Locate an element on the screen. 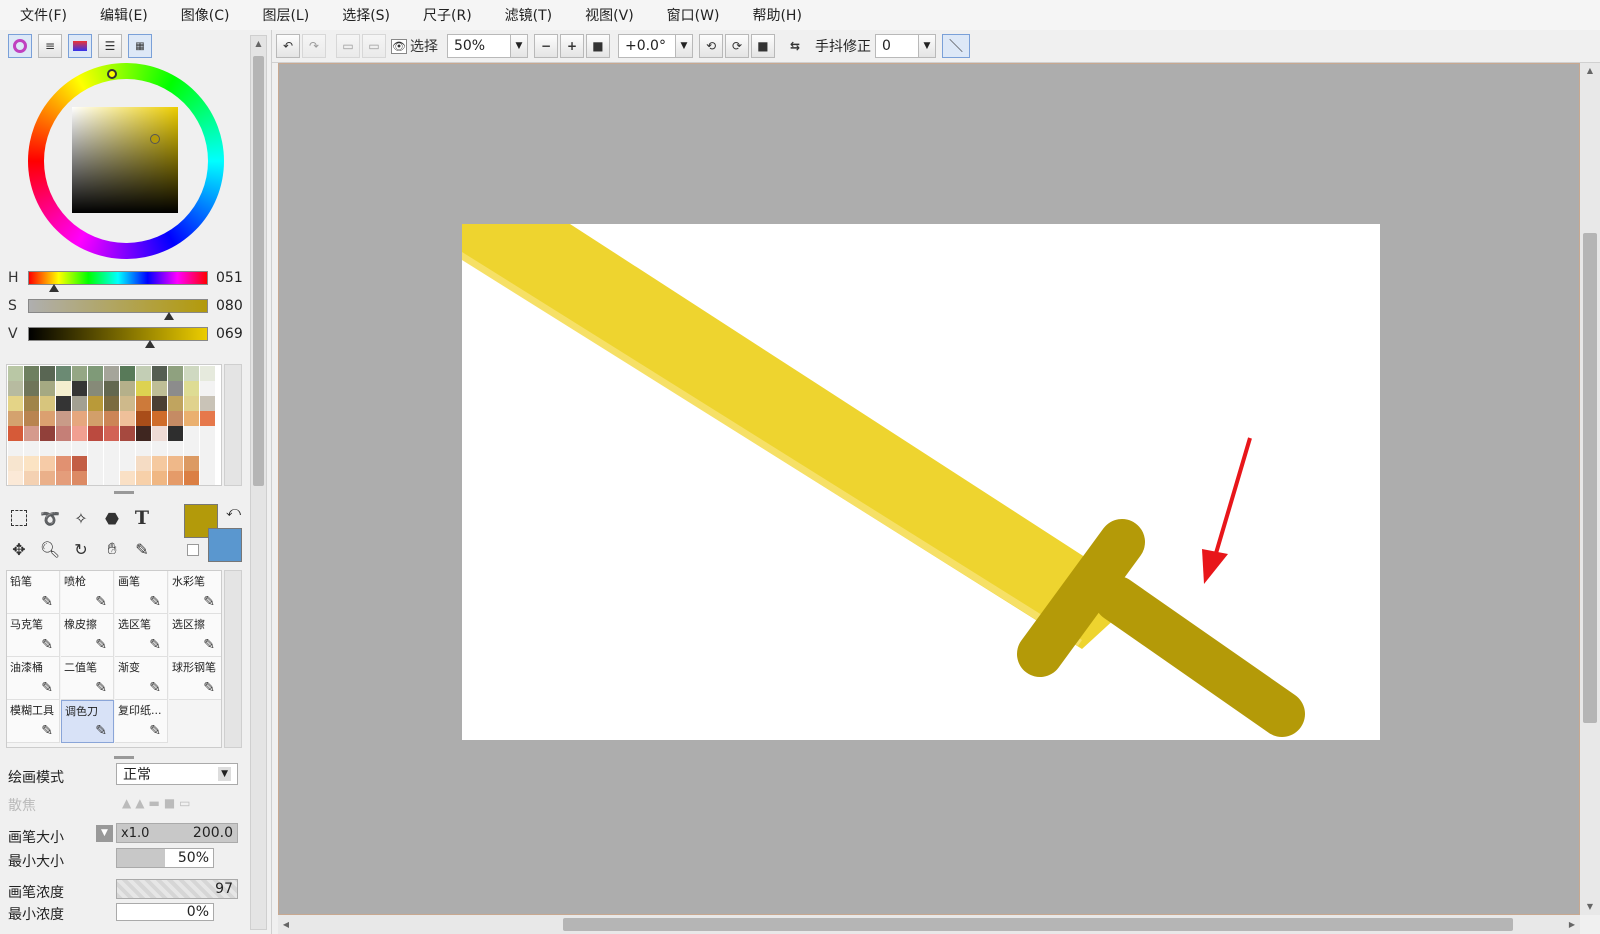 This screenshot has height=934, width=1600. menu-item-5: 尺子(R) is located at coordinates (447, 15).